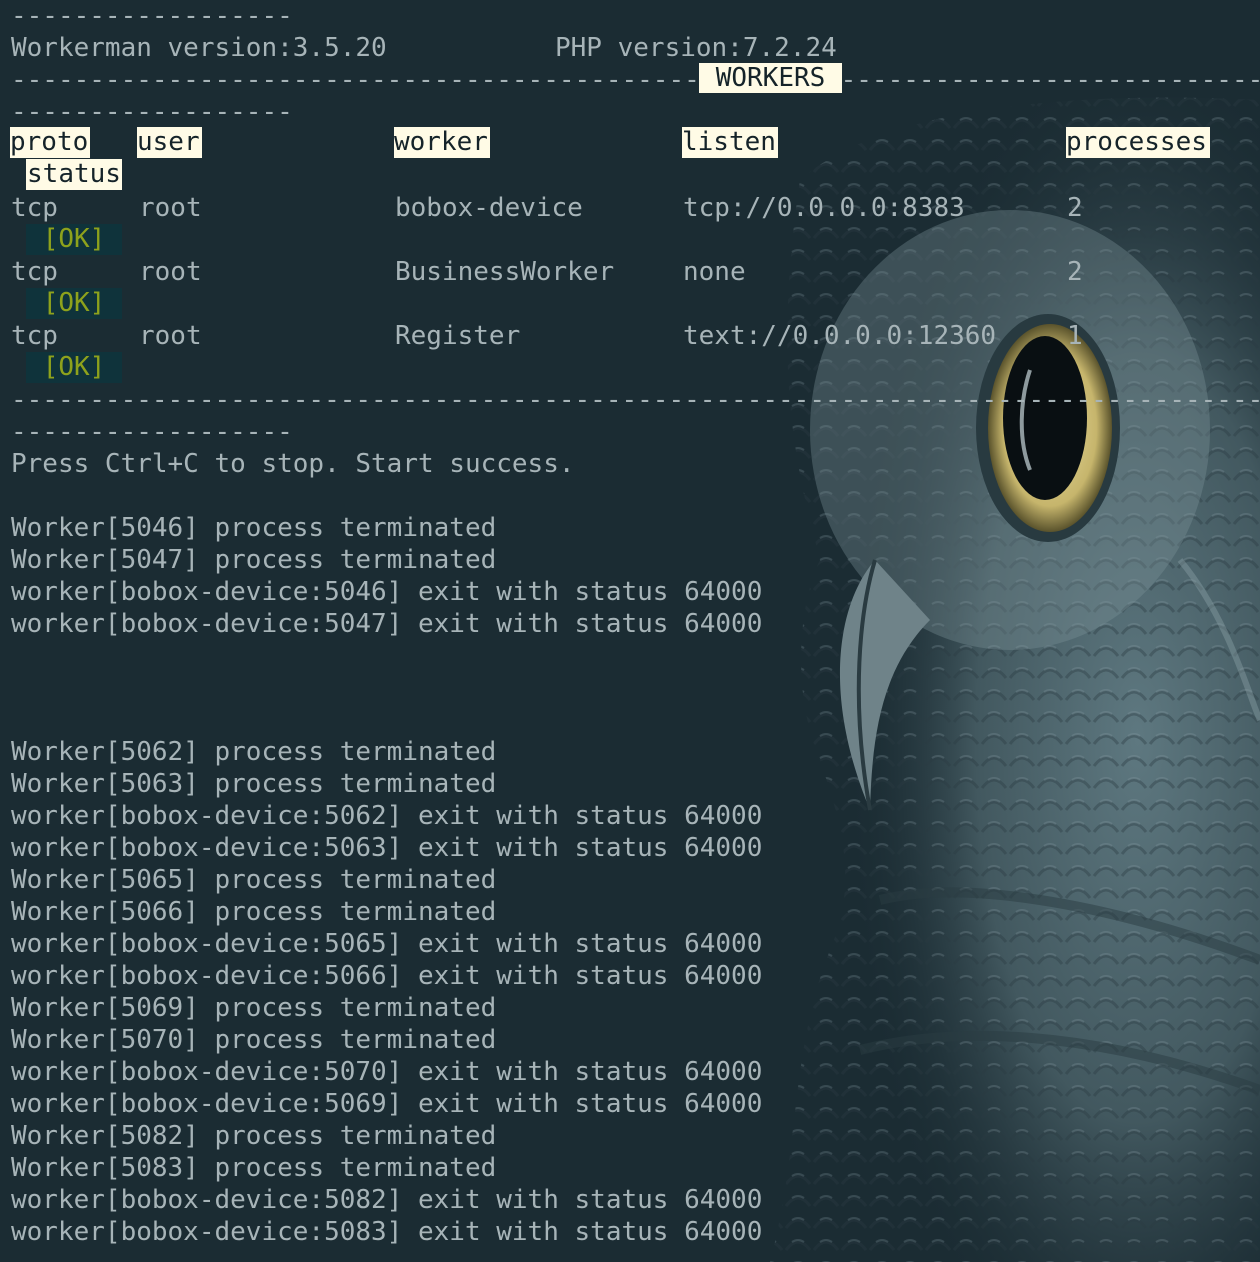 This screenshot has width=1260, height=1262. Describe the element at coordinates (714, 272) in the screenshot. I see `row2-listen: none` at that location.